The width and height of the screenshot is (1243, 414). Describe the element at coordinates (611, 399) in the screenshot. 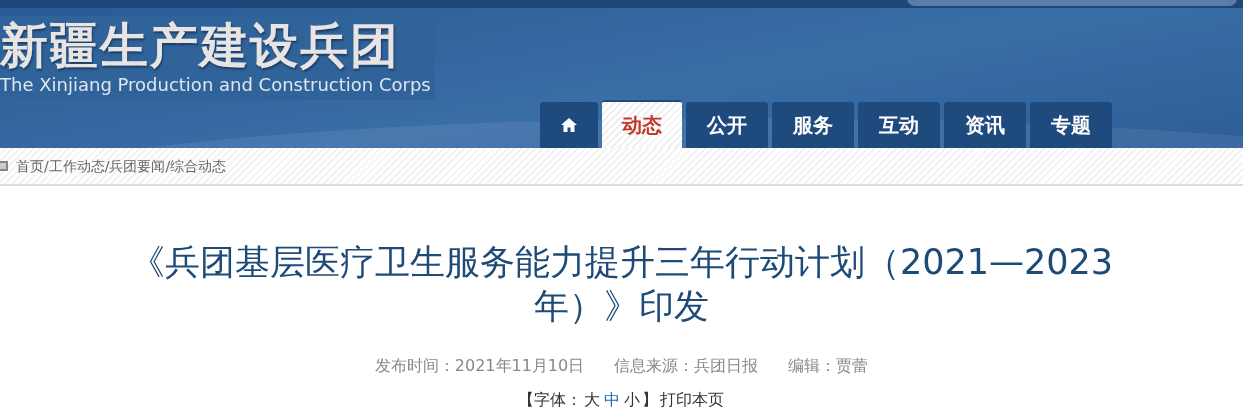

I see `font-size-link: 中` at that location.